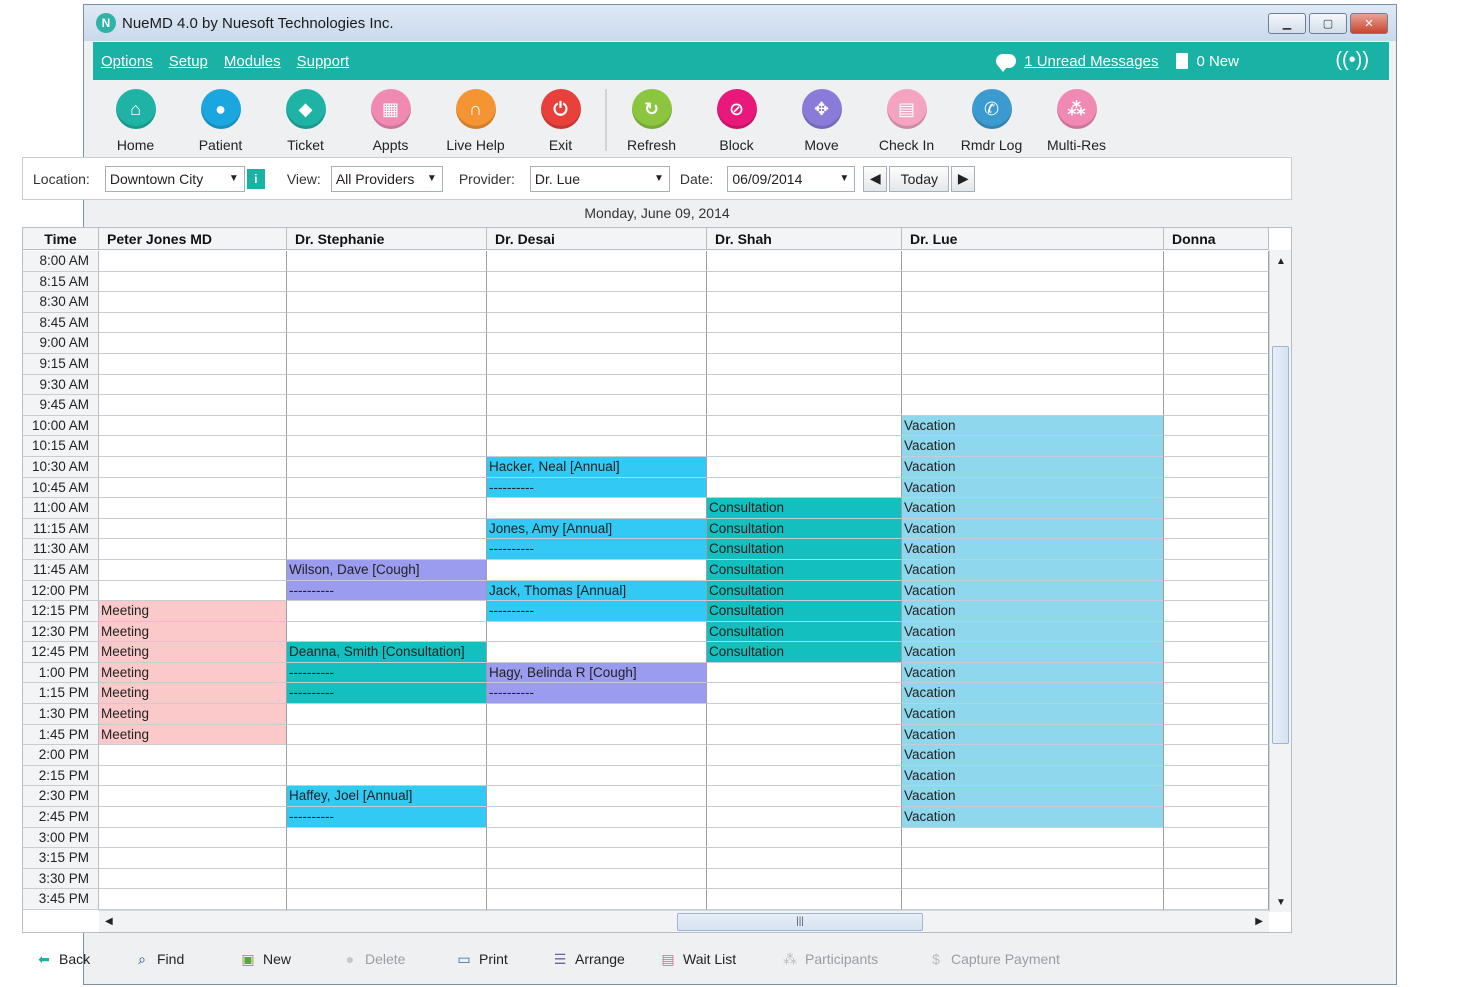 The image size is (1480, 987). I want to click on provider-select: Dr. Lue ▼, so click(599, 178).